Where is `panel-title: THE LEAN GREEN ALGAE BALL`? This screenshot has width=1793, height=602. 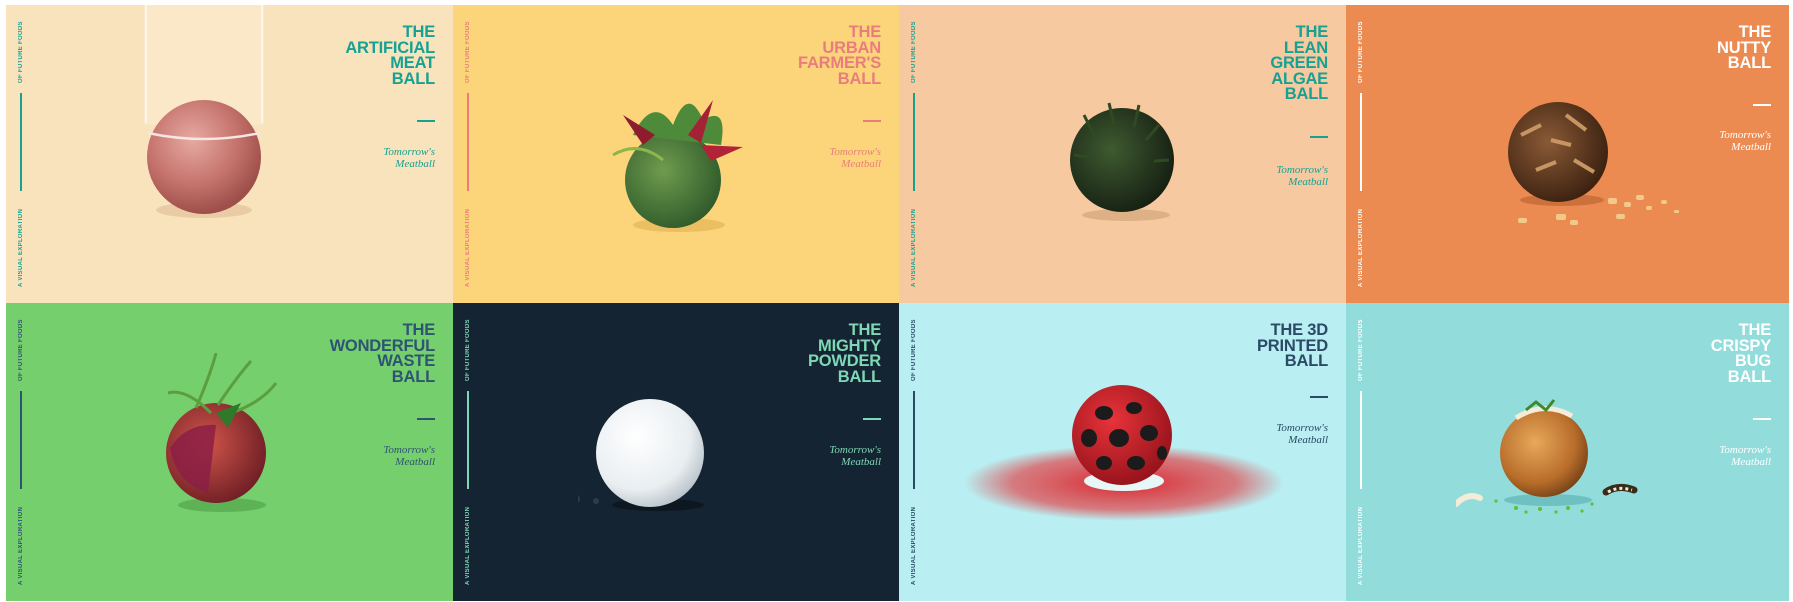 panel-title: THE LEAN GREEN ALGAE BALL is located at coordinates (1299, 63).